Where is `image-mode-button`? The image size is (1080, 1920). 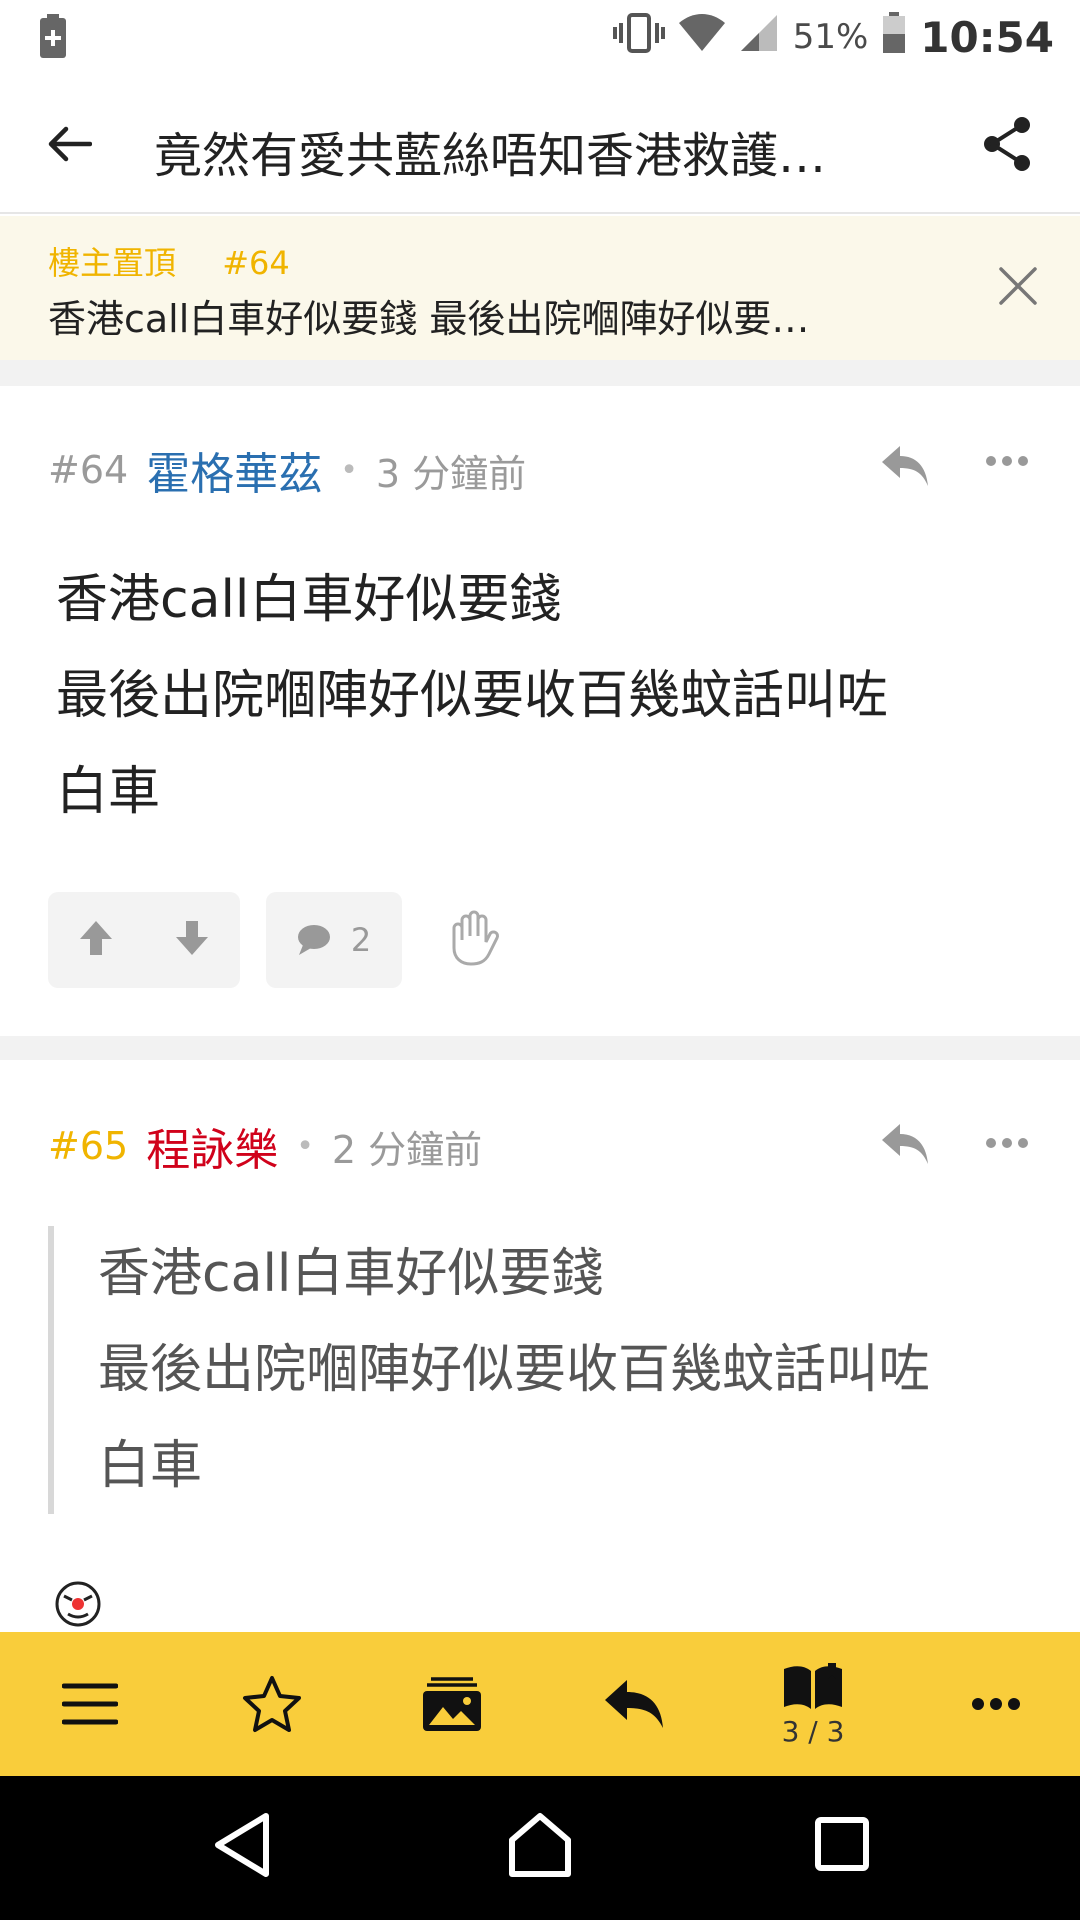 image-mode-button is located at coordinates (452, 1704).